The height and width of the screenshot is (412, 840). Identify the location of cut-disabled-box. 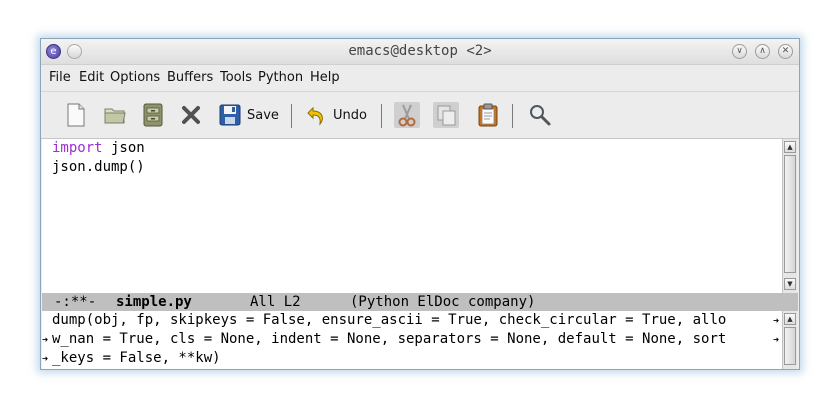
(407, 115).